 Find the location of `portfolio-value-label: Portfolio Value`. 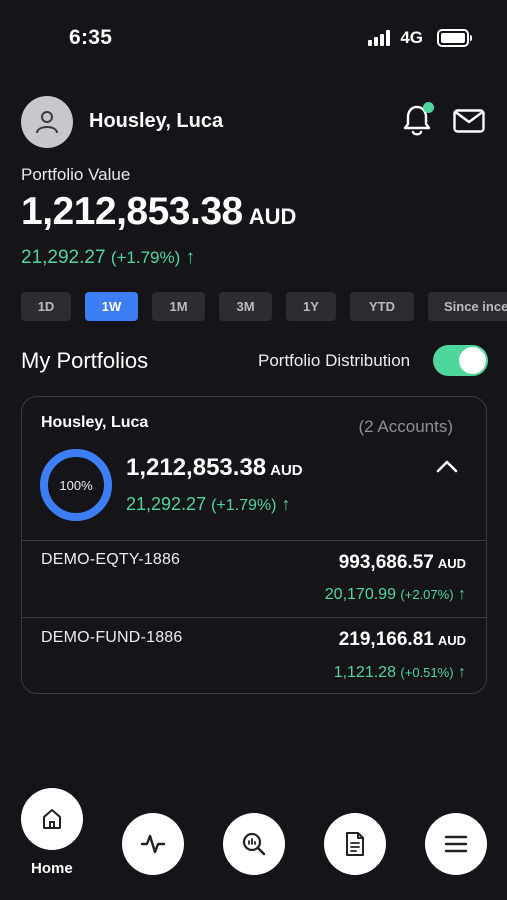

portfolio-value-label: Portfolio Value is located at coordinates (76, 174).